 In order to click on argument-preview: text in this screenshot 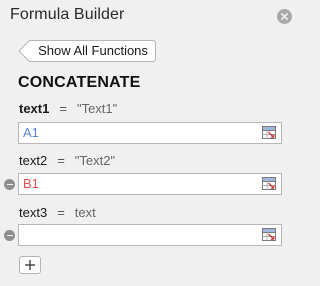, I will do `click(85, 212)`.